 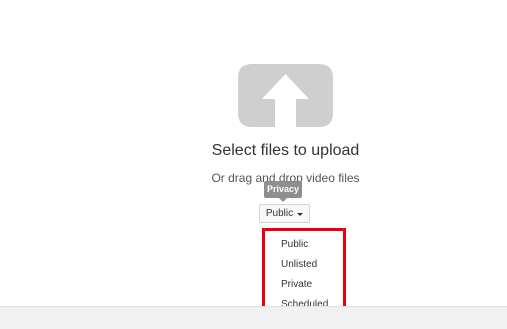 What do you see at coordinates (253, 317) in the screenshot?
I see `bottom-bar` at bounding box center [253, 317].